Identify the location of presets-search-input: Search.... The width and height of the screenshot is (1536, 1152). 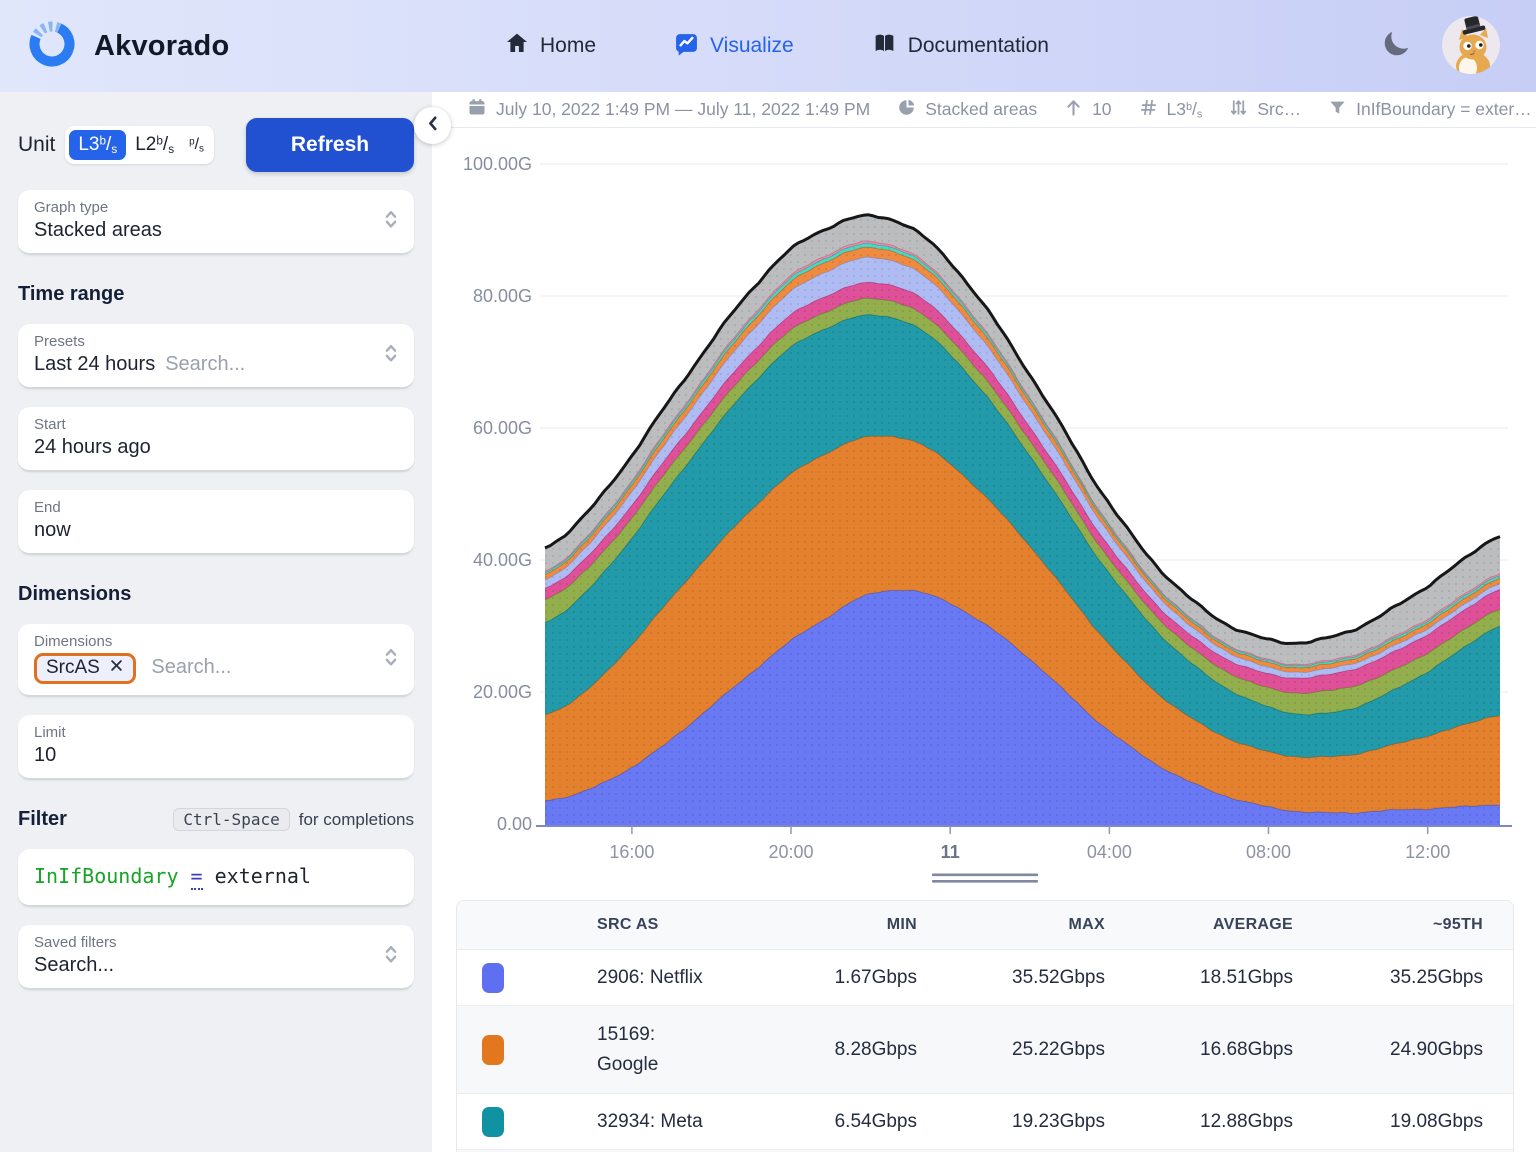
(205, 364).